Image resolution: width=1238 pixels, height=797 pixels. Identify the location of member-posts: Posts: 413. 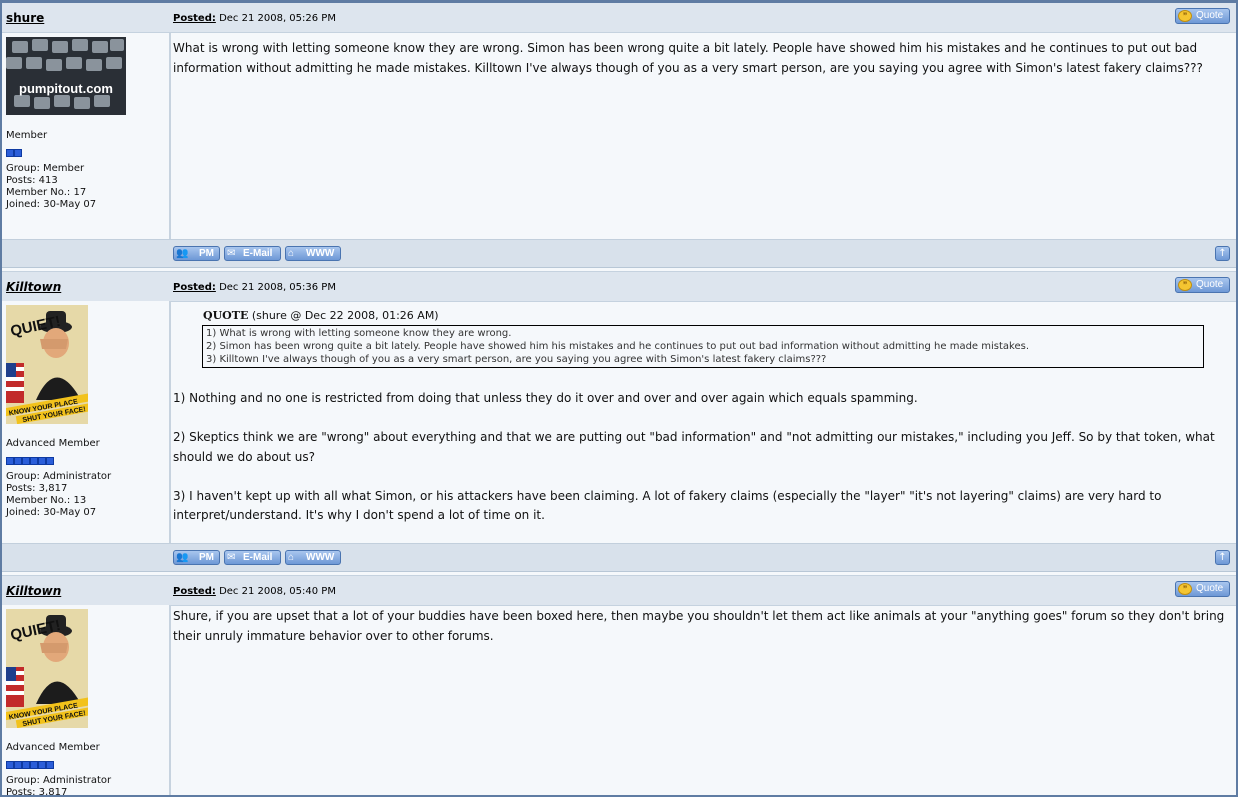
(32, 180).